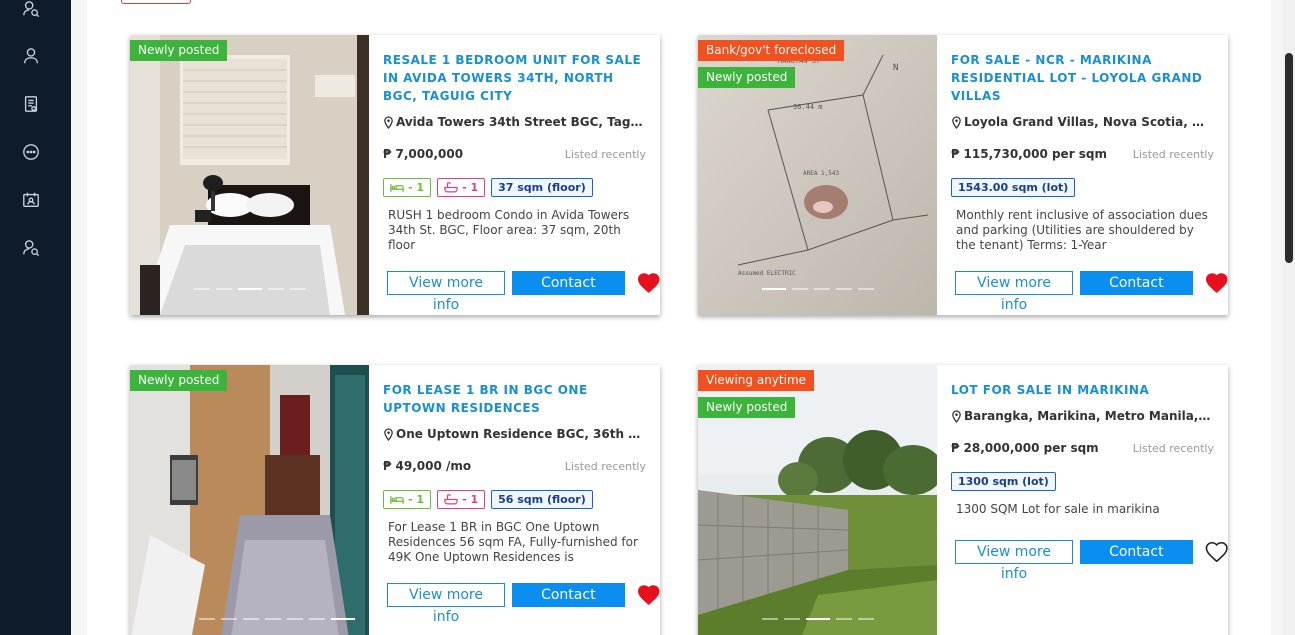  Describe the element at coordinates (397, 500) in the screenshot. I see `bed-icon` at that location.